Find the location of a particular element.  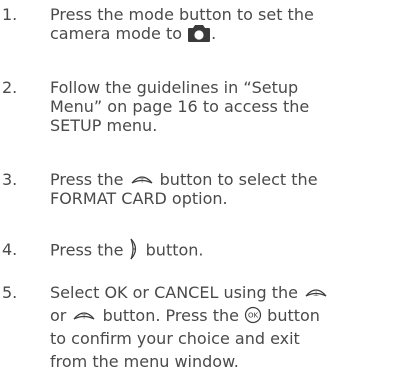

ok-button-icon: OK is located at coordinates (253, 315).